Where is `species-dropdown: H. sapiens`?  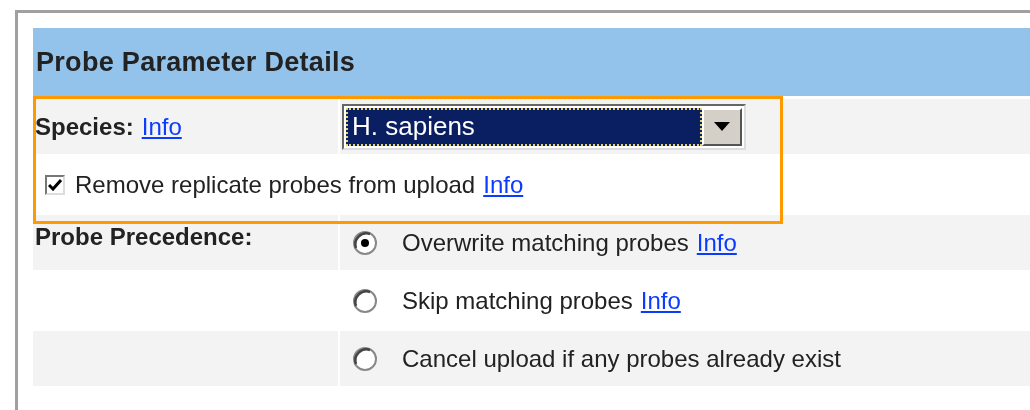 species-dropdown: H. sapiens is located at coordinates (544, 126).